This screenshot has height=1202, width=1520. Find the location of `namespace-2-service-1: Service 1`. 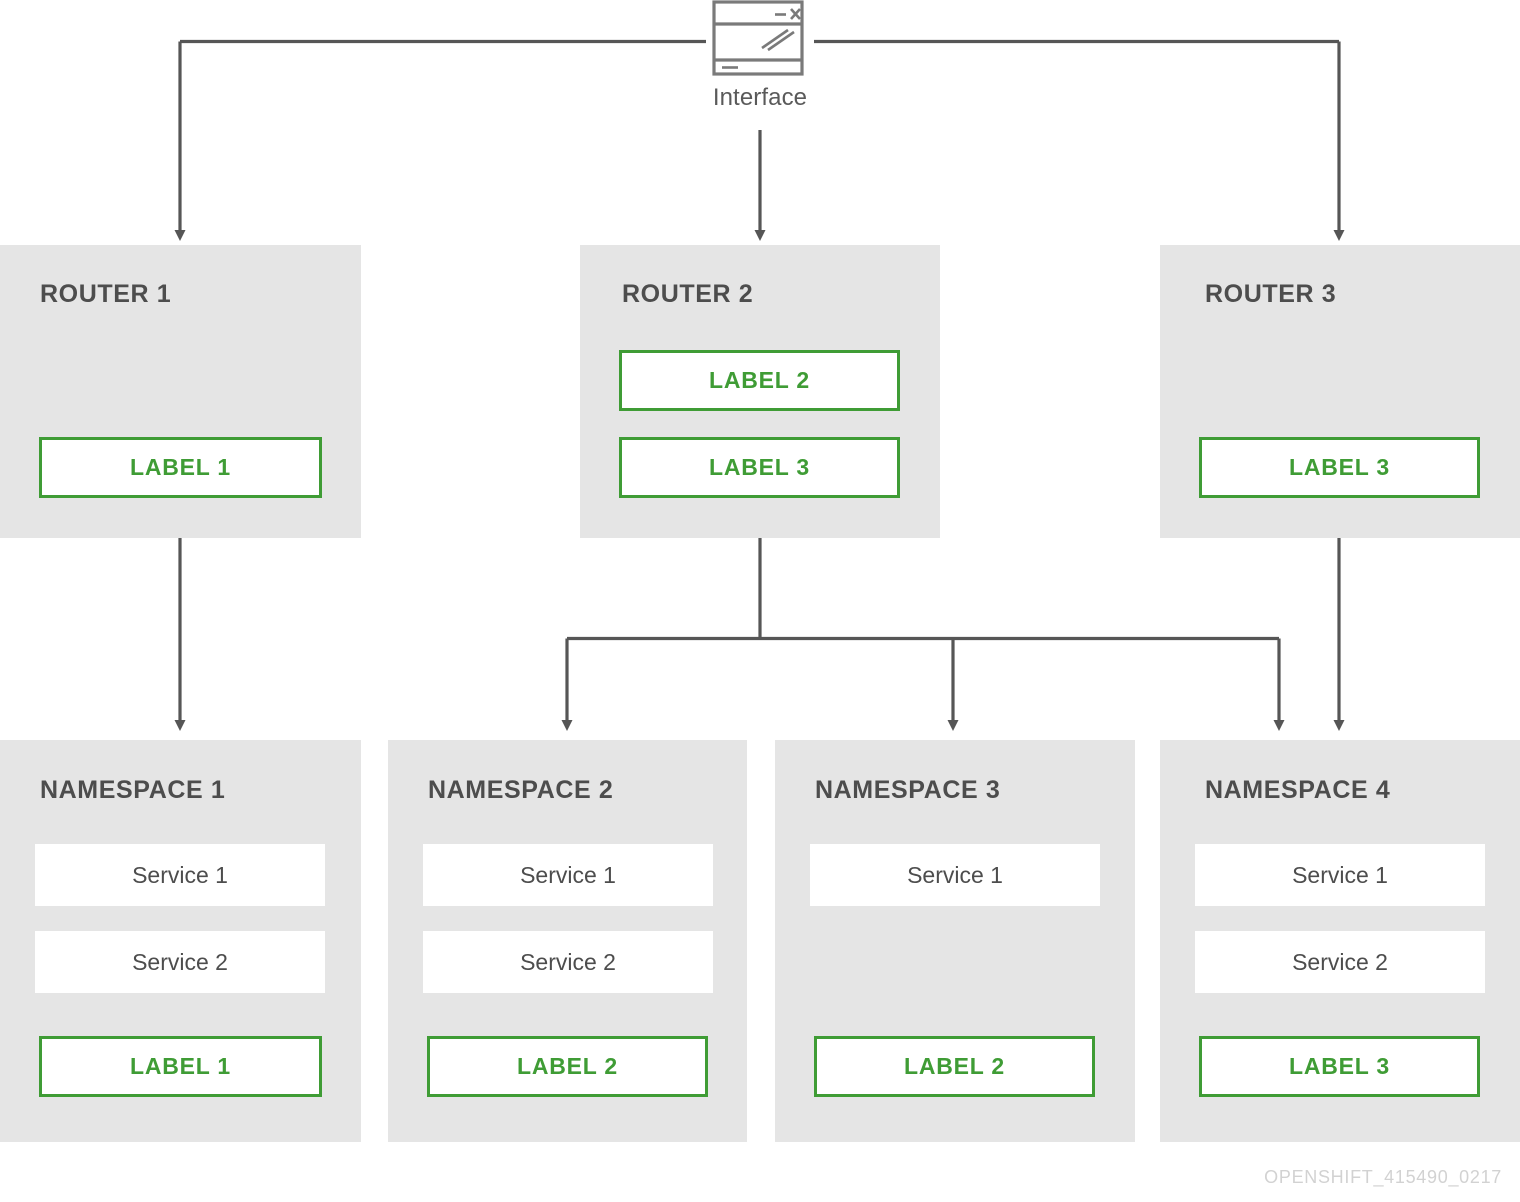

namespace-2-service-1: Service 1 is located at coordinates (568, 875).